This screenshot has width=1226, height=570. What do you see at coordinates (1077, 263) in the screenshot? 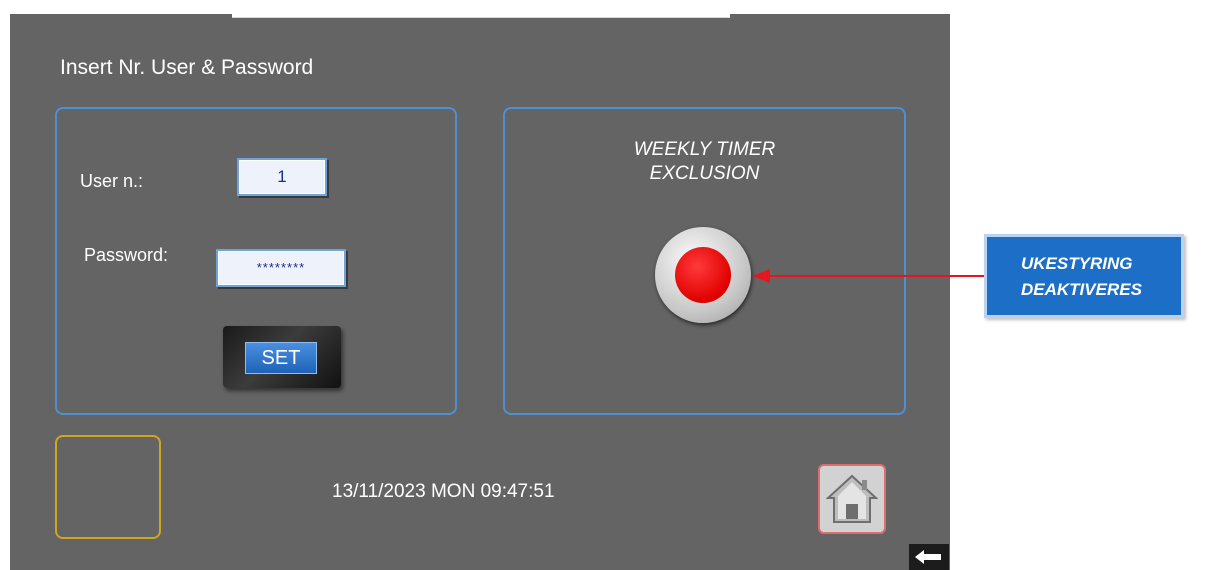
I see `annotation-line1: UKESTYRING` at bounding box center [1077, 263].